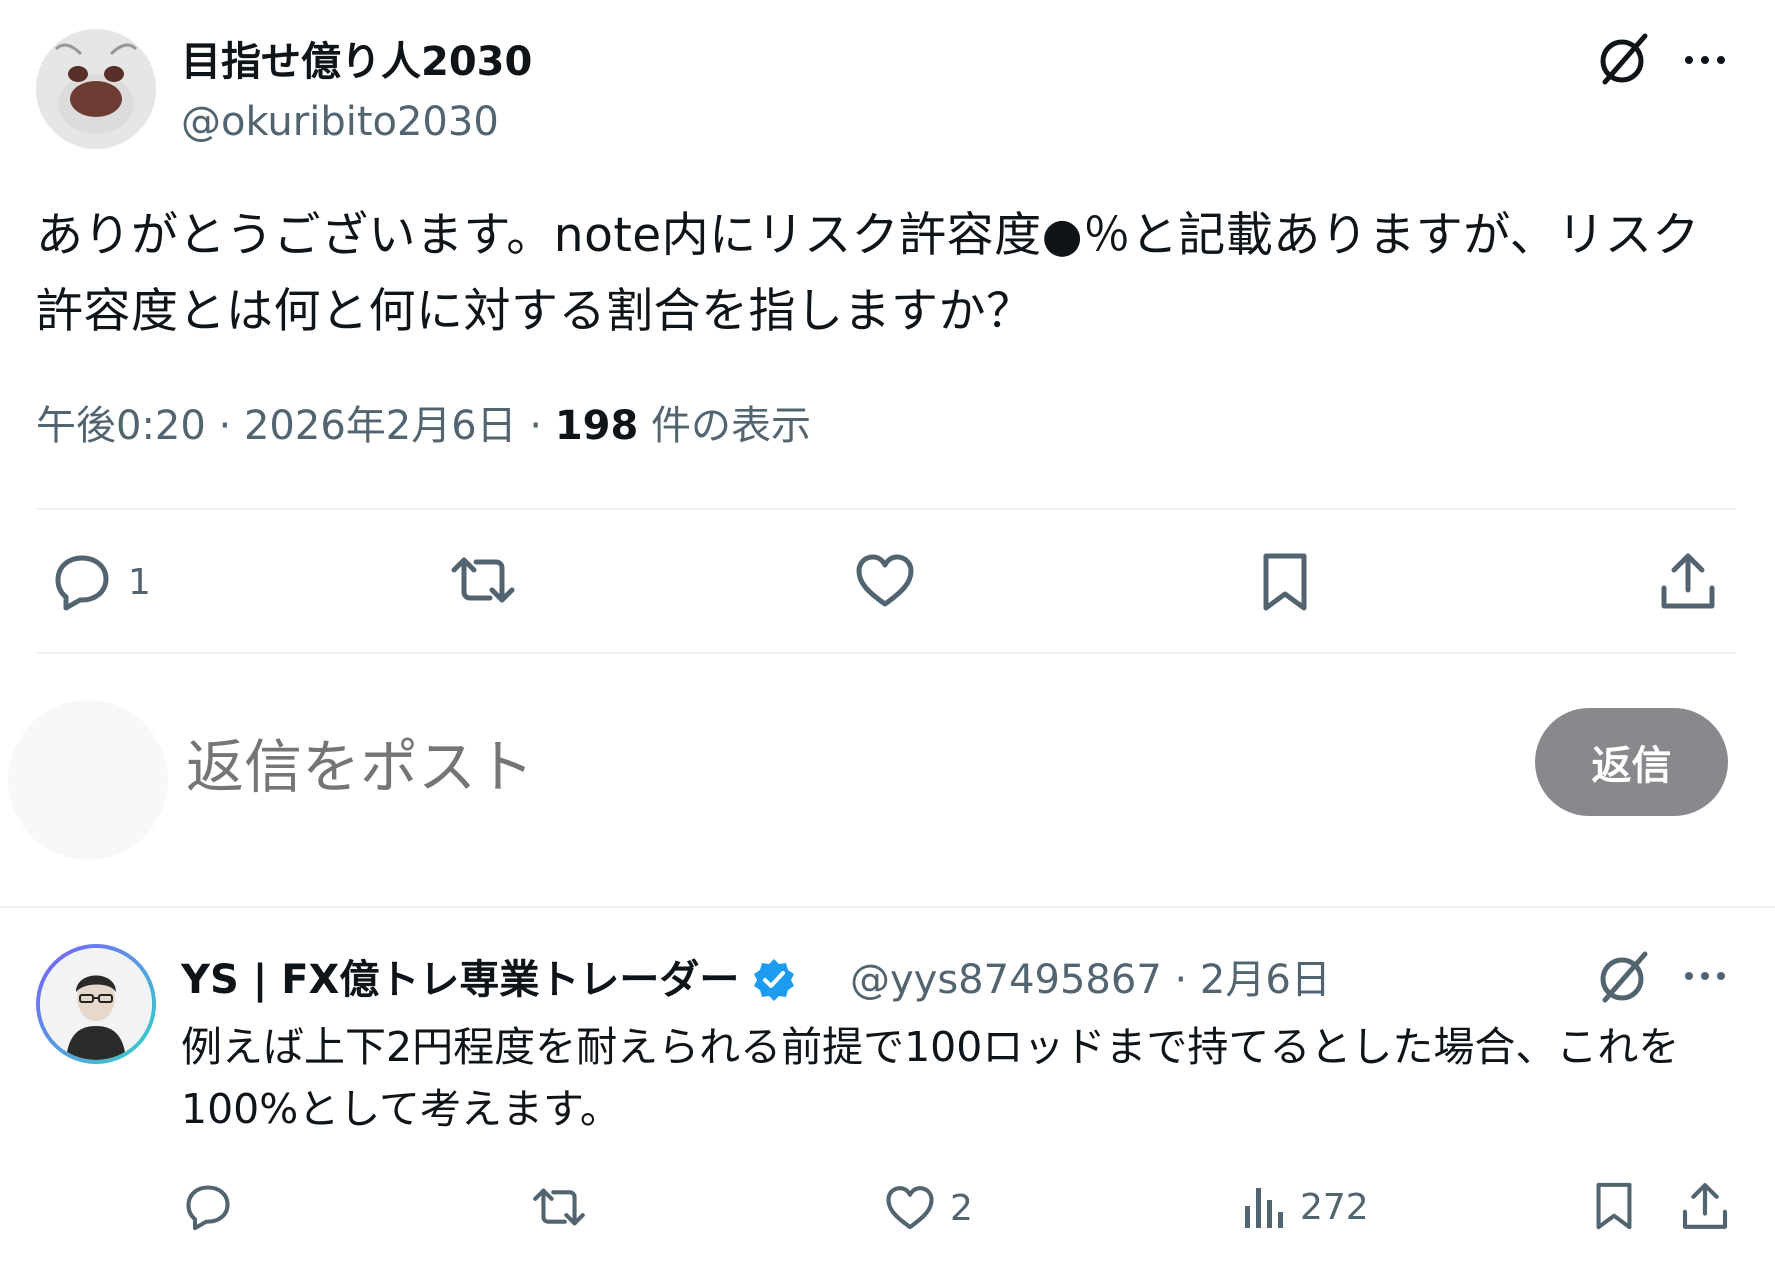 This screenshot has width=1775, height=1272. I want to click on reply-bookmark-button, so click(1614, 1206).